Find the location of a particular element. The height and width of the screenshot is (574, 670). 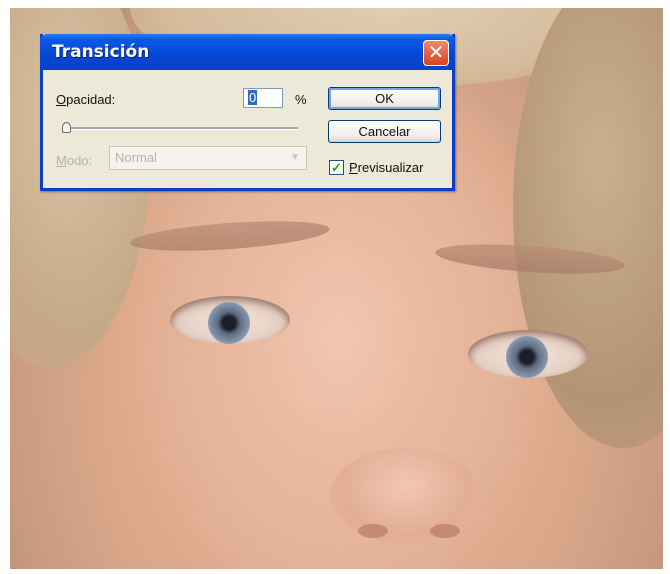

mode-label-mnemonic: M is located at coordinates (61, 160).